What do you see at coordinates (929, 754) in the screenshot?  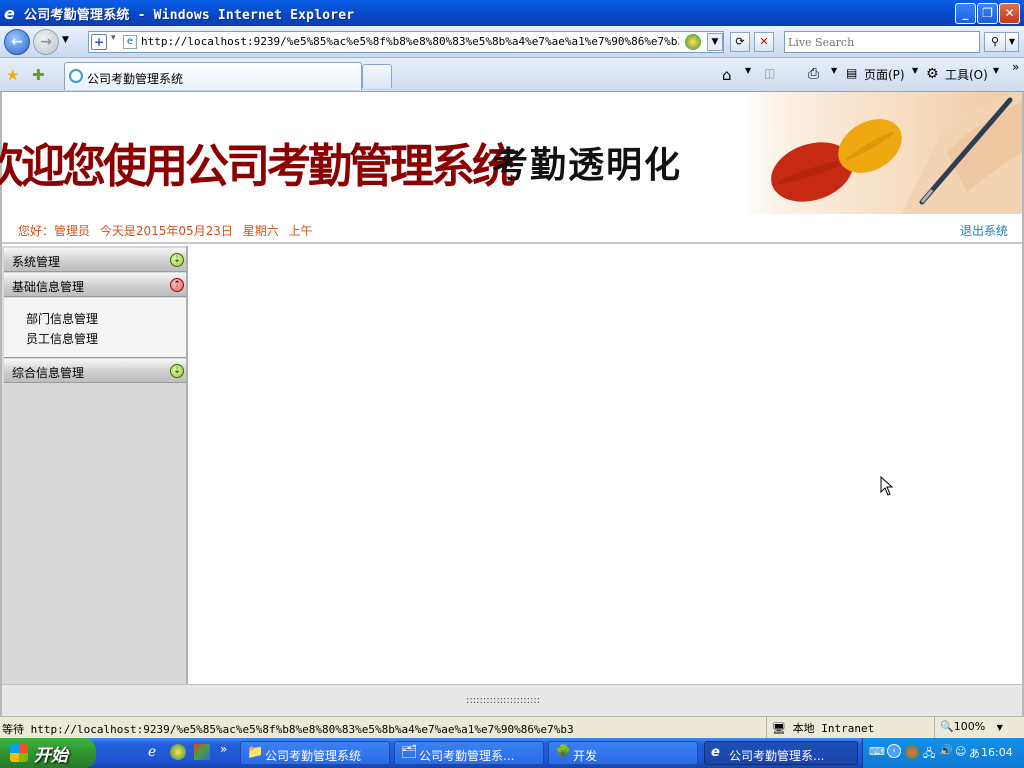 I see `network-icon: 🖧` at bounding box center [929, 754].